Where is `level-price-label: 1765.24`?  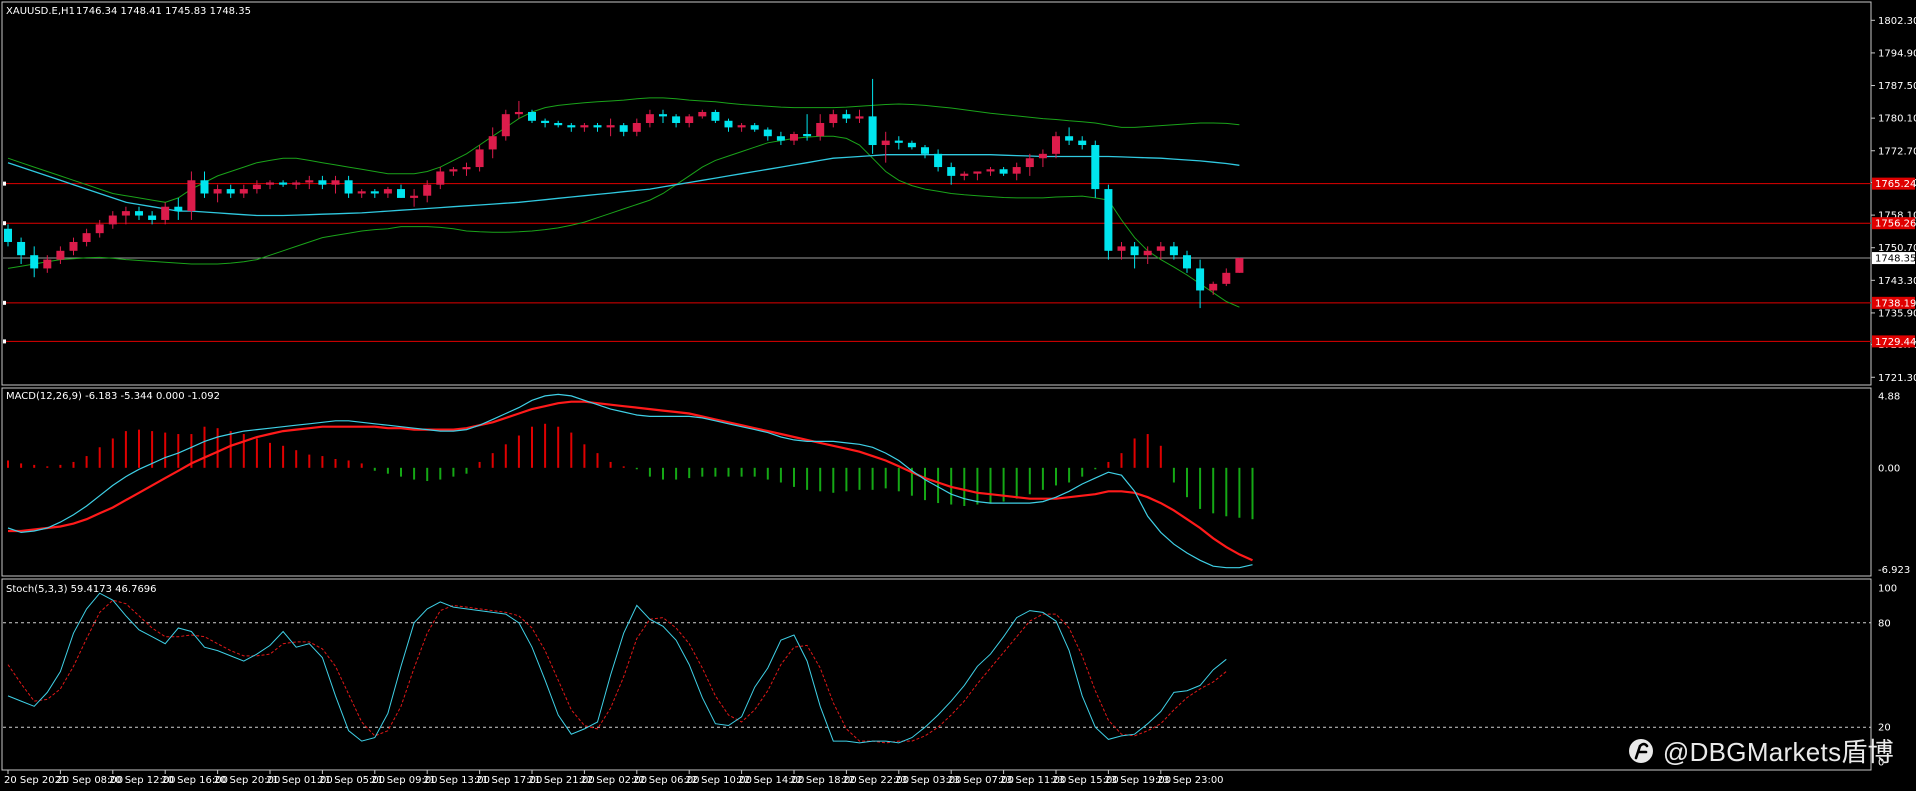
level-price-label: 1765.24 is located at coordinates (1895, 184).